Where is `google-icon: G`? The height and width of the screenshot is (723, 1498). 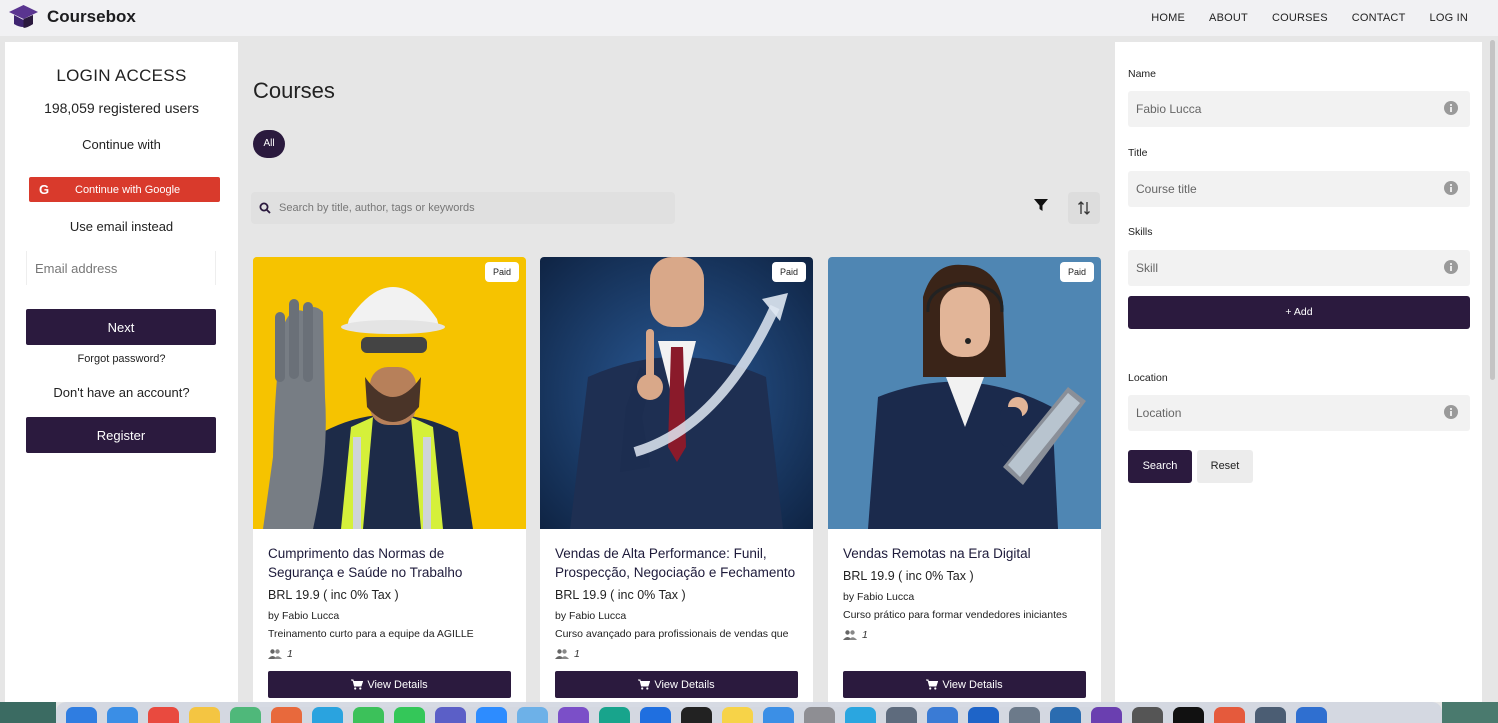
google-icon: G is located at coordinates (44, 189).